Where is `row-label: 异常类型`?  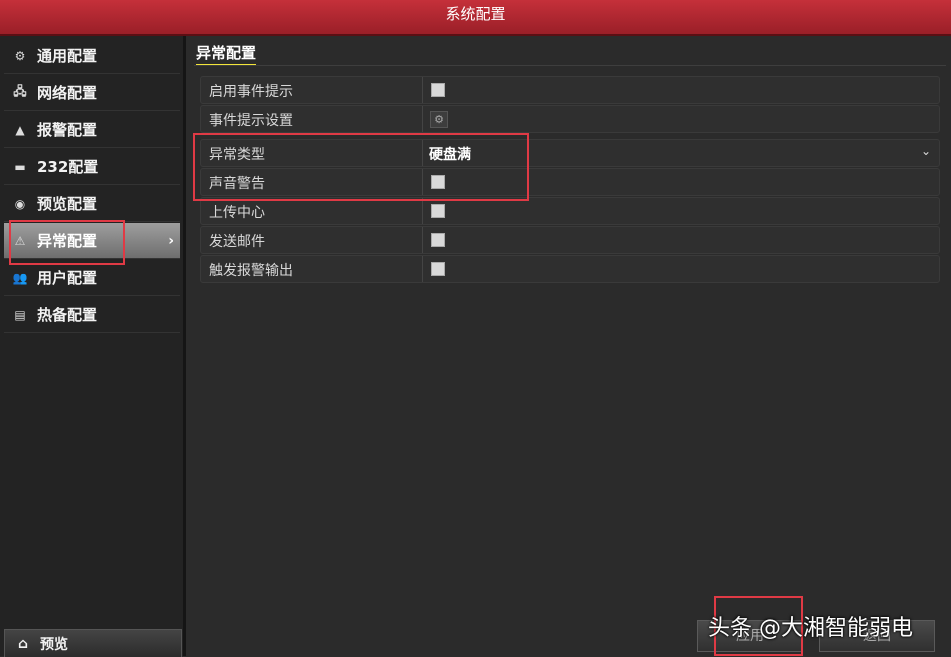
row-label: 异常类型 is located at coordinates (237, 155).